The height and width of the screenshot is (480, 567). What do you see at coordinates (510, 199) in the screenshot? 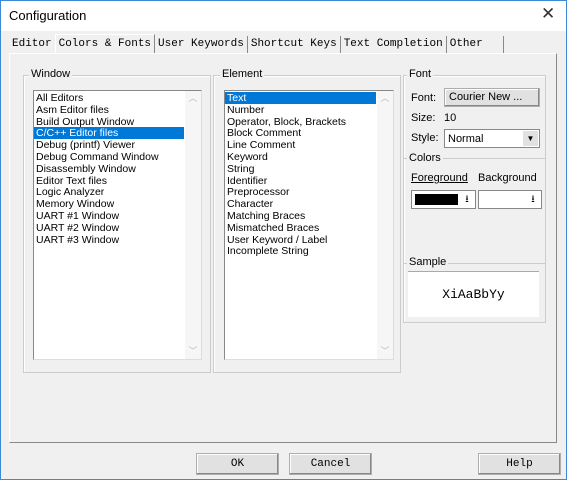
I see `background-color-picker: ⭳` at bounding box center [510, 199].